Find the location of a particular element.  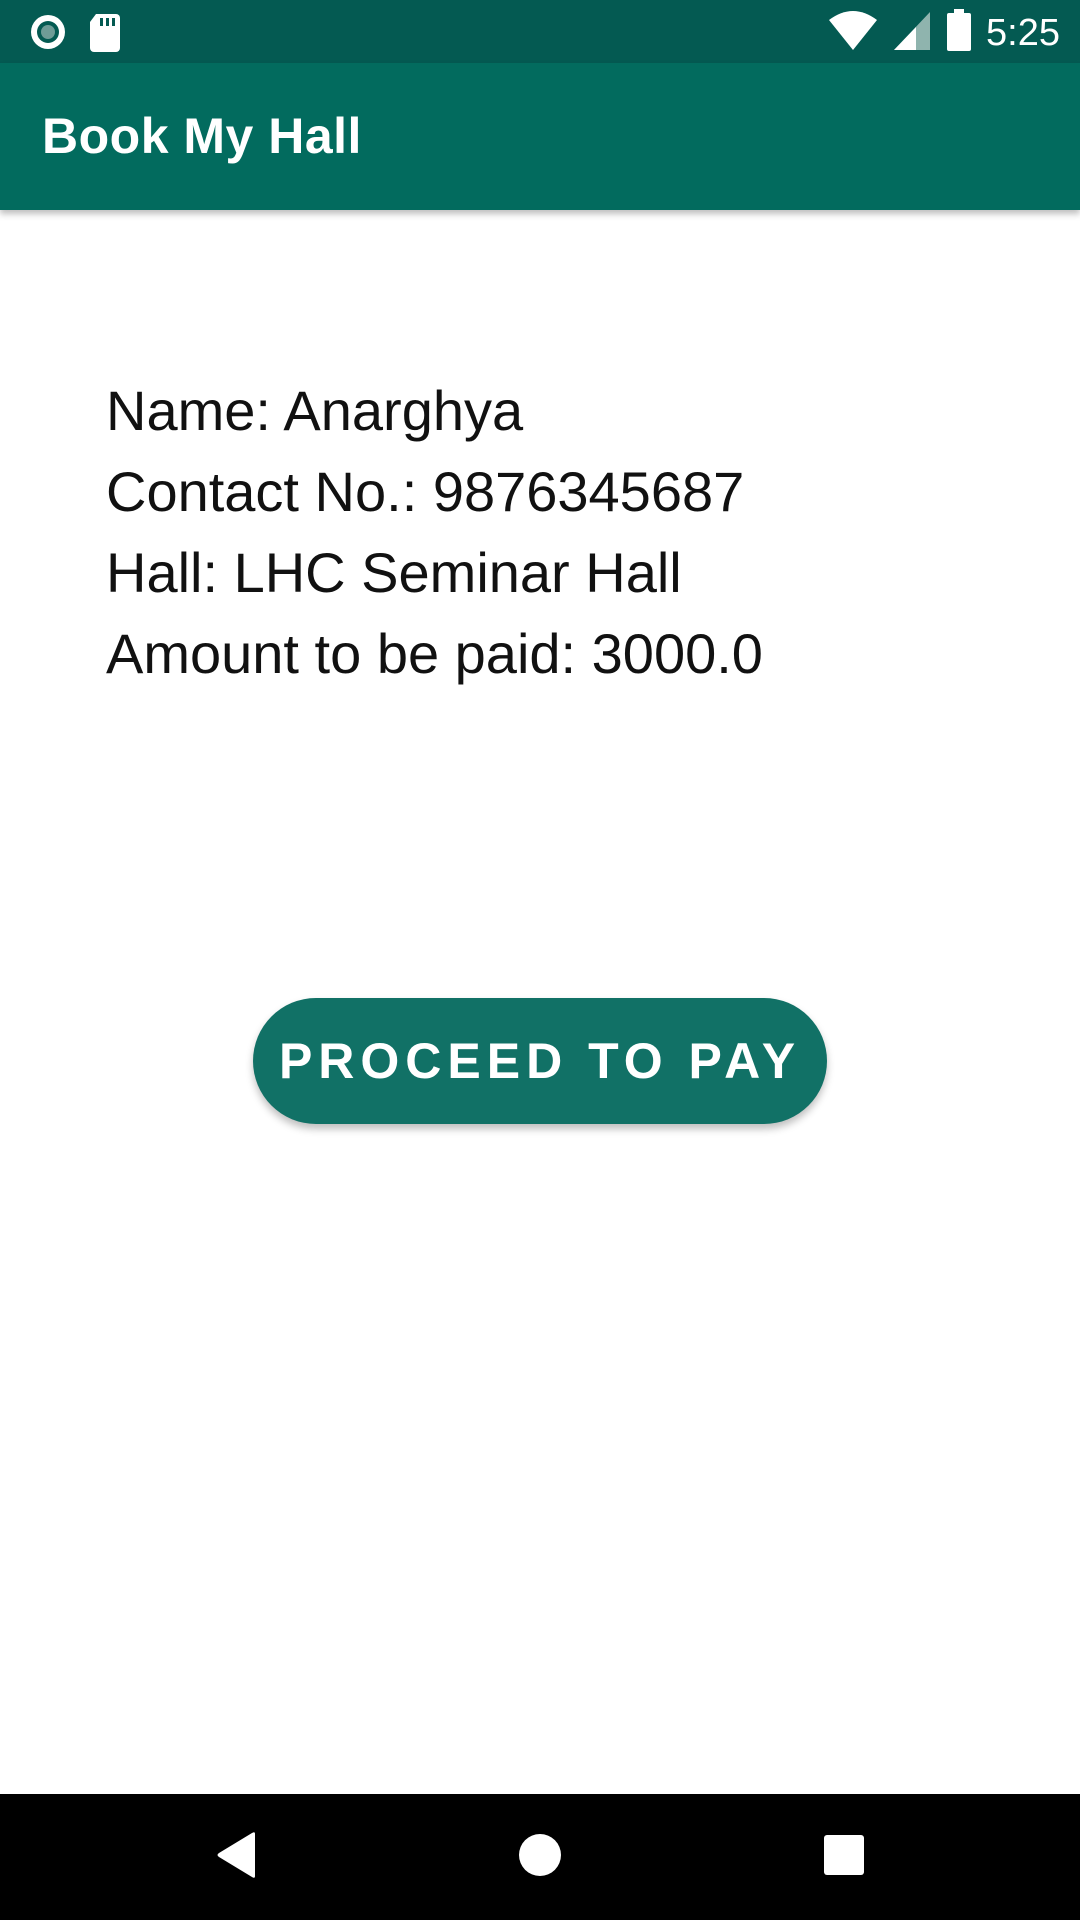

detail-hall: Hall: LHC Seminar Hall is located at coordinates (394, 572).